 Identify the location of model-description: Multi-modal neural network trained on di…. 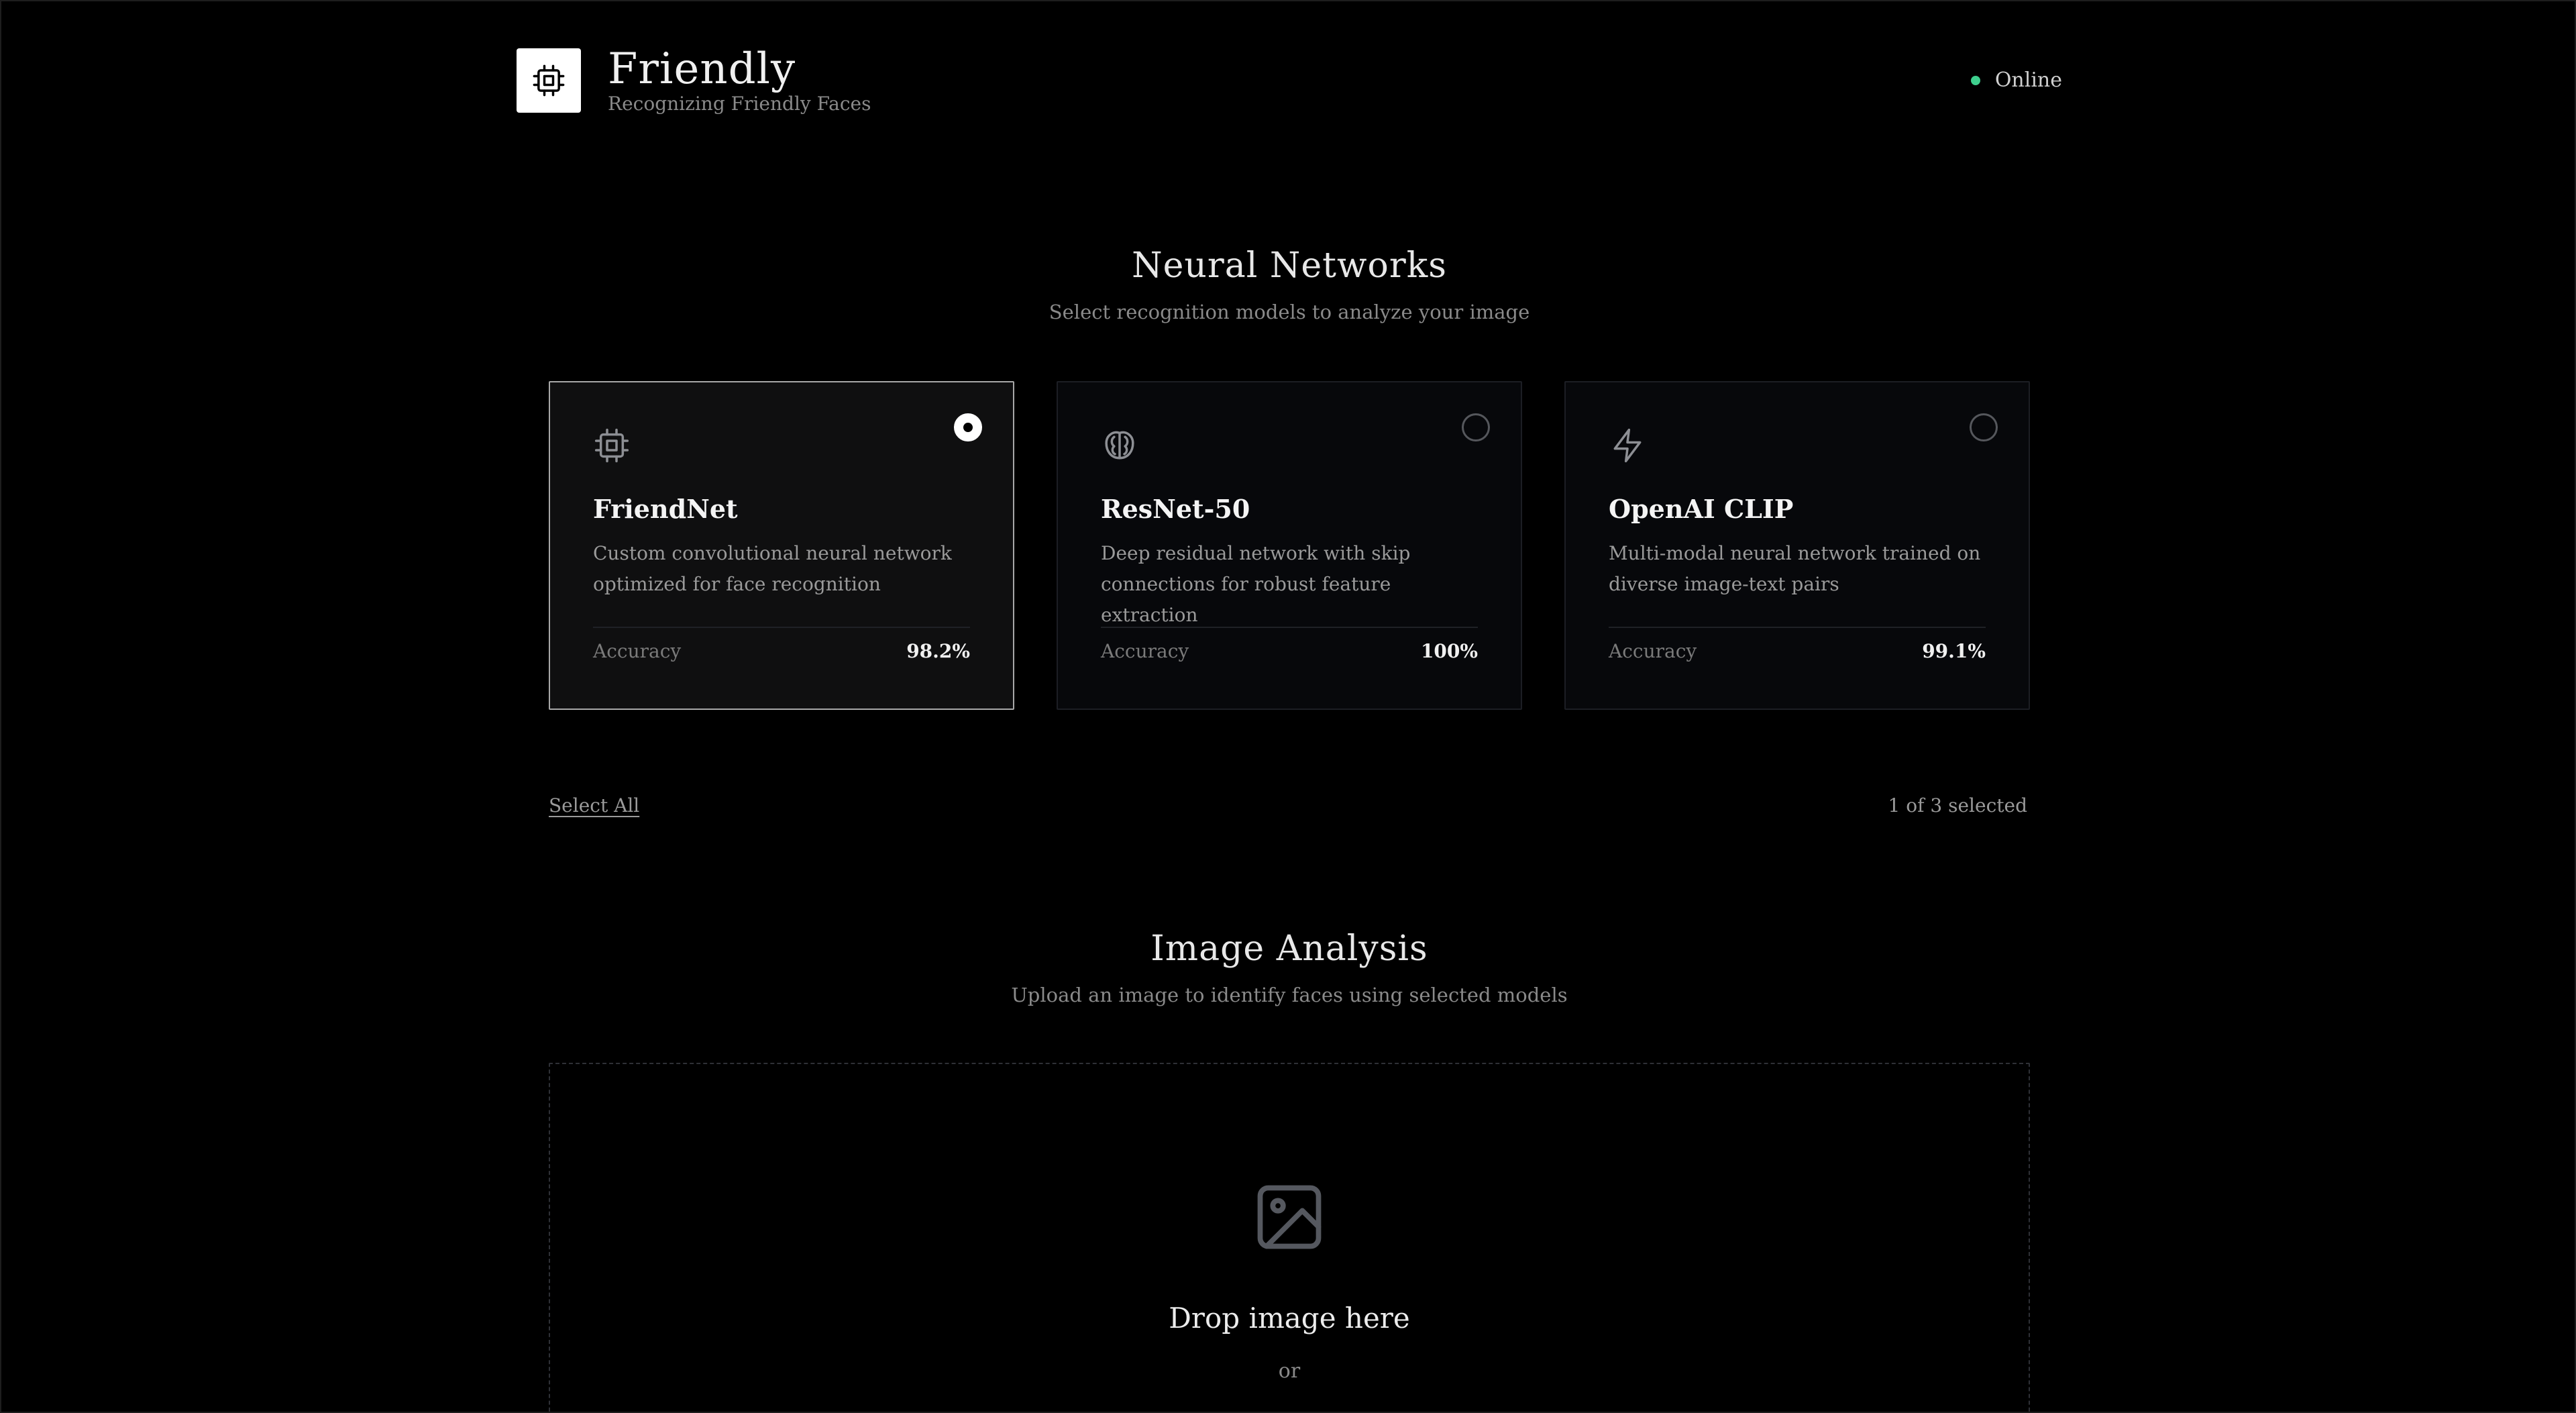
(1795, 568).